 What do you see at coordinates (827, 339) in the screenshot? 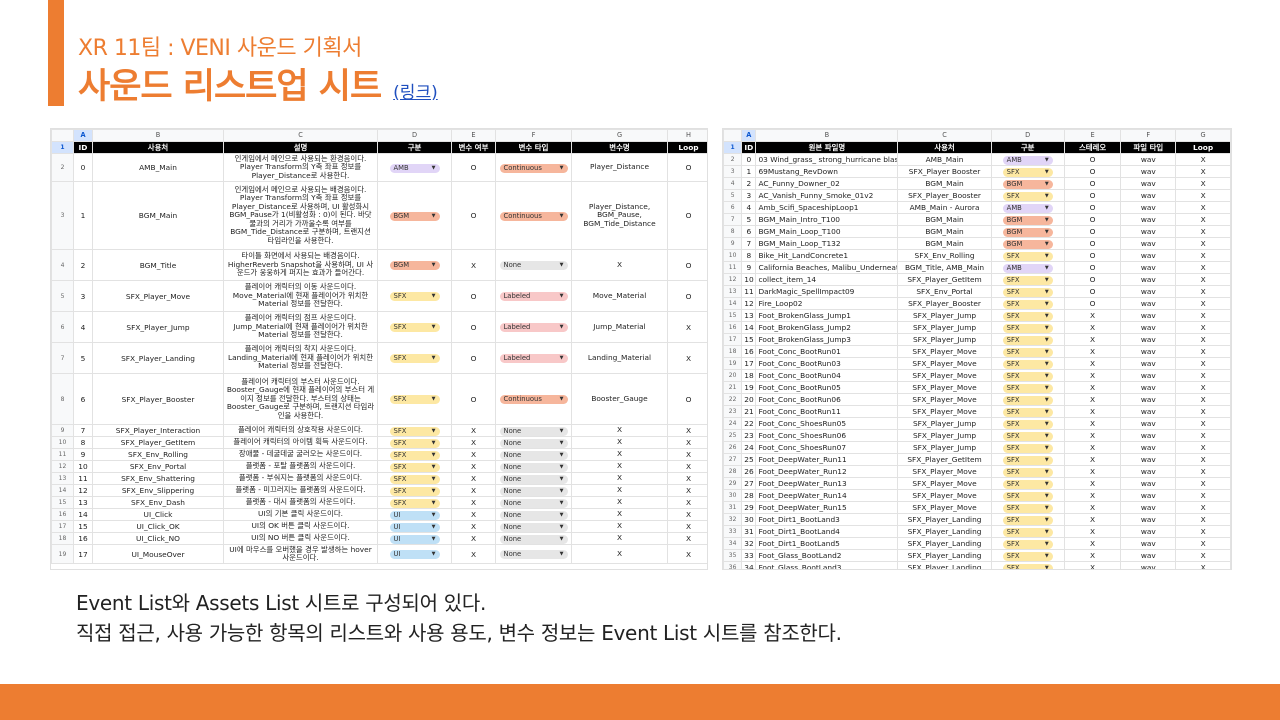
I see `file-name-cell: Foot_BrokenGlass_Jump3` at bounding box center [827, 339].